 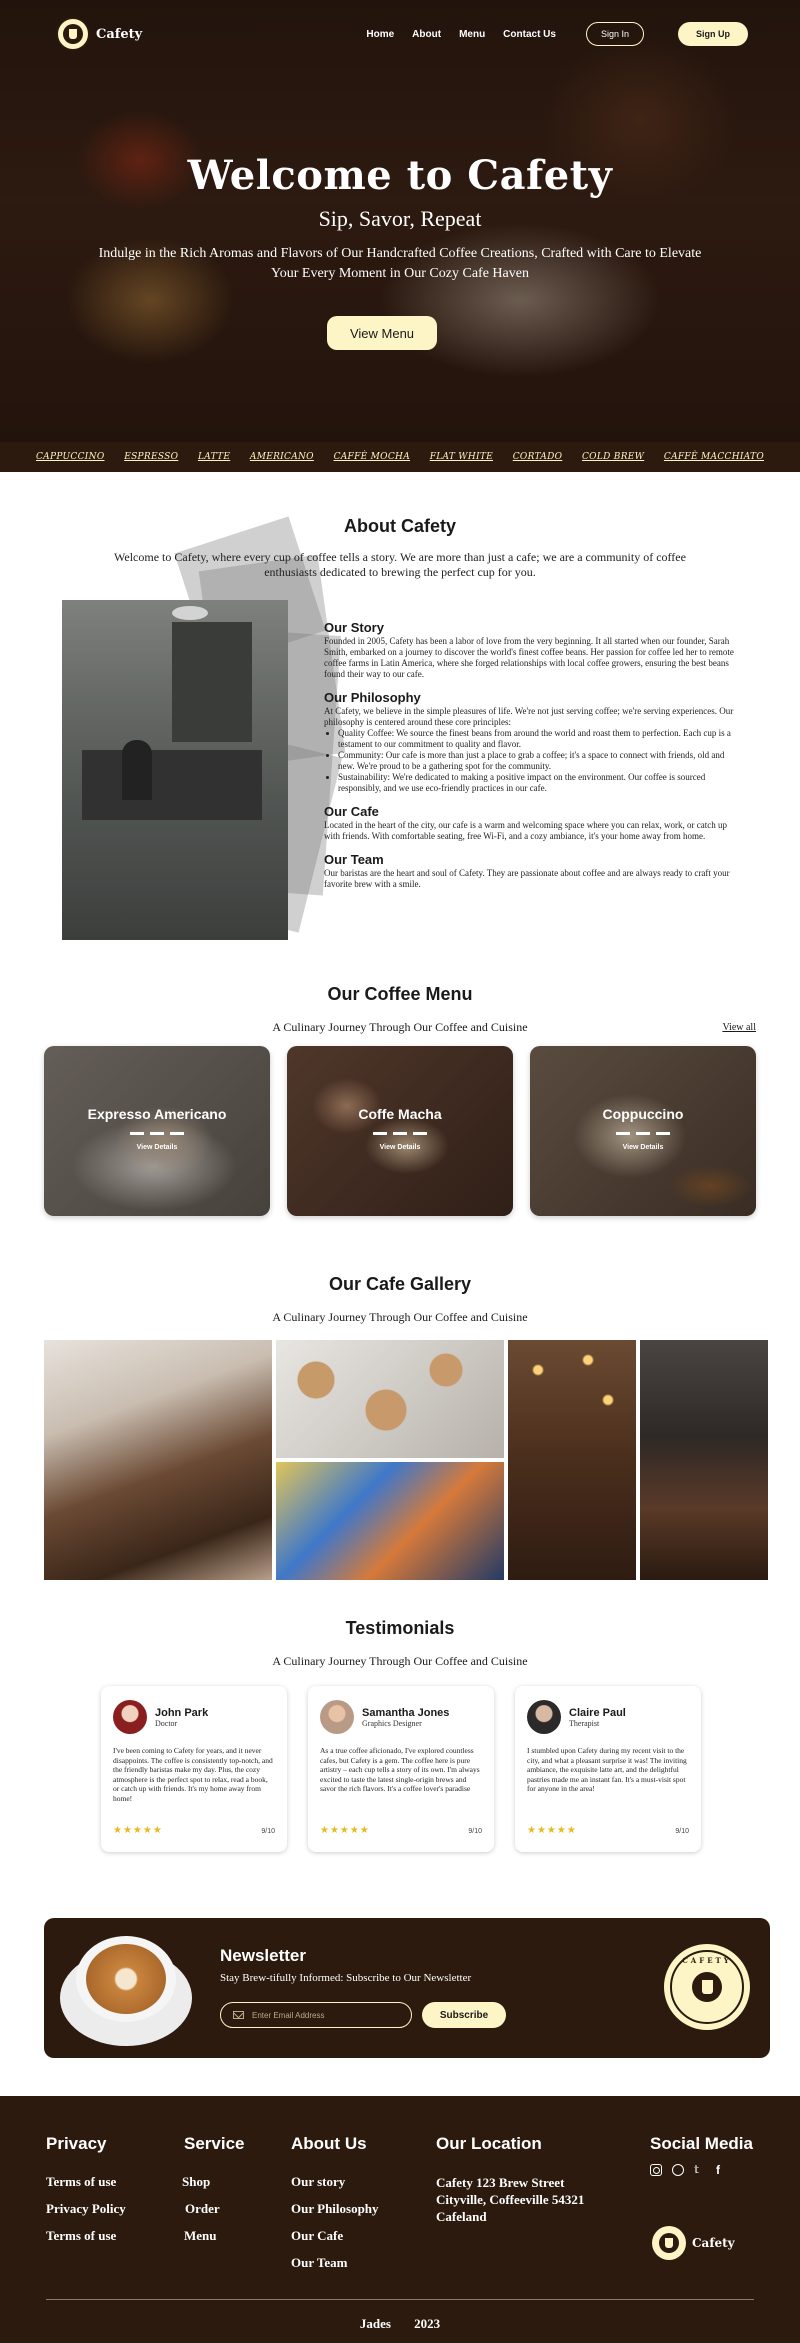 I want to click on address-line: Cityville, Coffeeville 54321, so click(x=510, y=2199).